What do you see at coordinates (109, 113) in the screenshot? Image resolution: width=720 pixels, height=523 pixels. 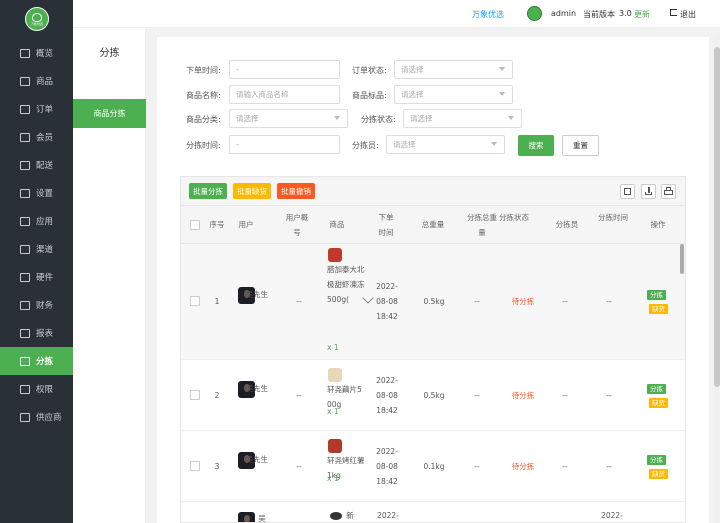 I see `subnav-item-product-sorting: 商品分拣` at bounding box center [109, 113].